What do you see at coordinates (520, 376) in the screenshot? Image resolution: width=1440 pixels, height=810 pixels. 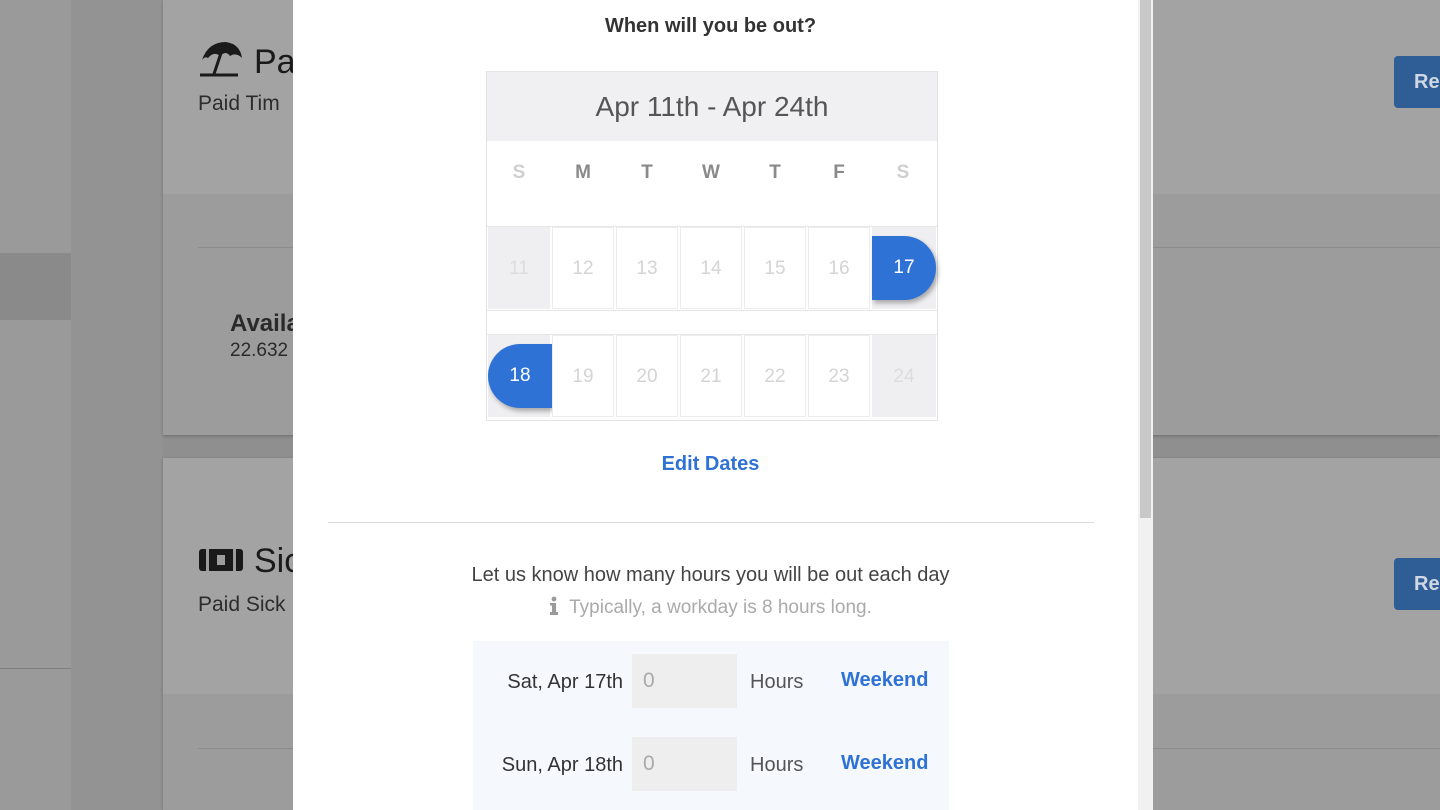 I see `selected-day-start: 18` at bounding box center [520, 376].